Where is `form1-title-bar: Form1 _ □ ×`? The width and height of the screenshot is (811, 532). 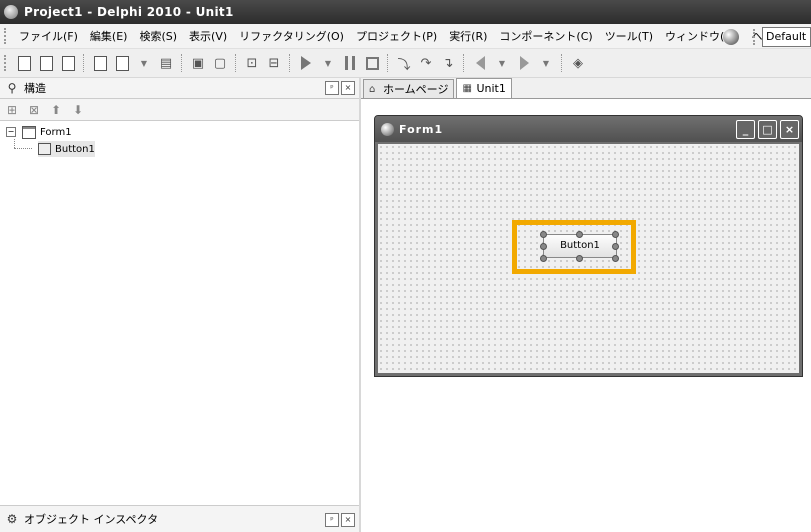
form1-title-bar: Form1 _ □ × is located at coordinates (588, 129).